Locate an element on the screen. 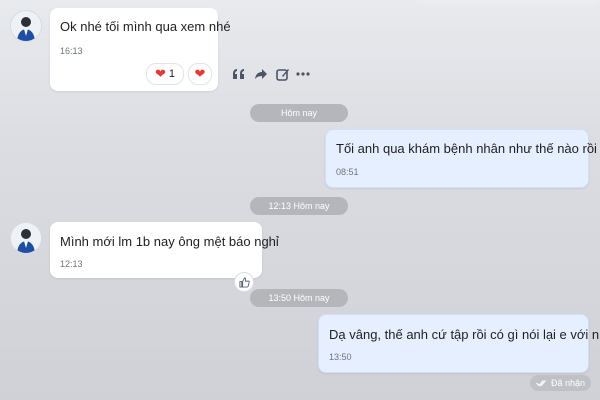  like-button is located at coordinates (244, 282).